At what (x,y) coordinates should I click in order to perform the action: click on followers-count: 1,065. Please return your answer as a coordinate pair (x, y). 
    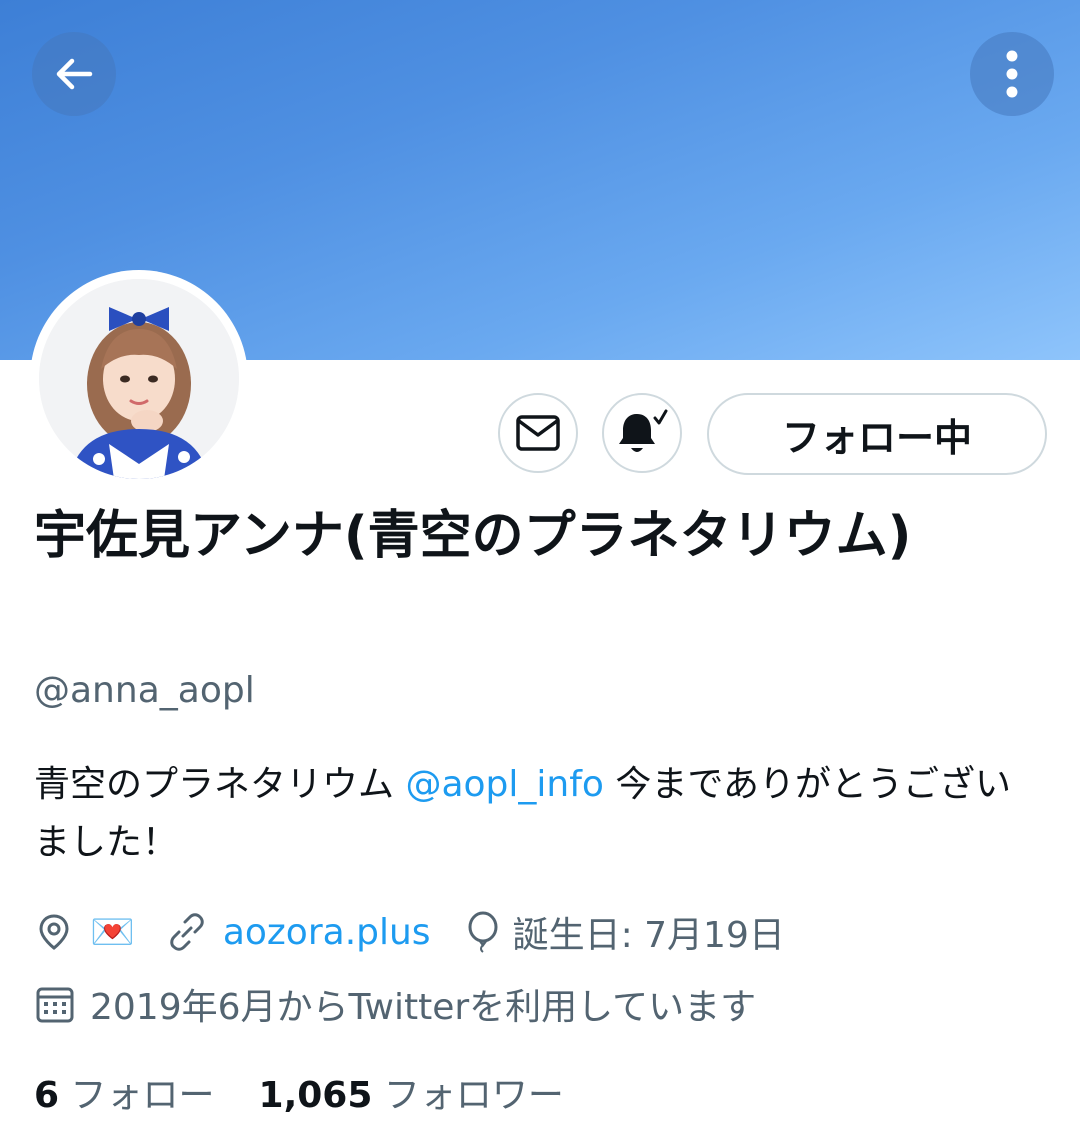
    Looking at the image, I should click on (315, 1095).